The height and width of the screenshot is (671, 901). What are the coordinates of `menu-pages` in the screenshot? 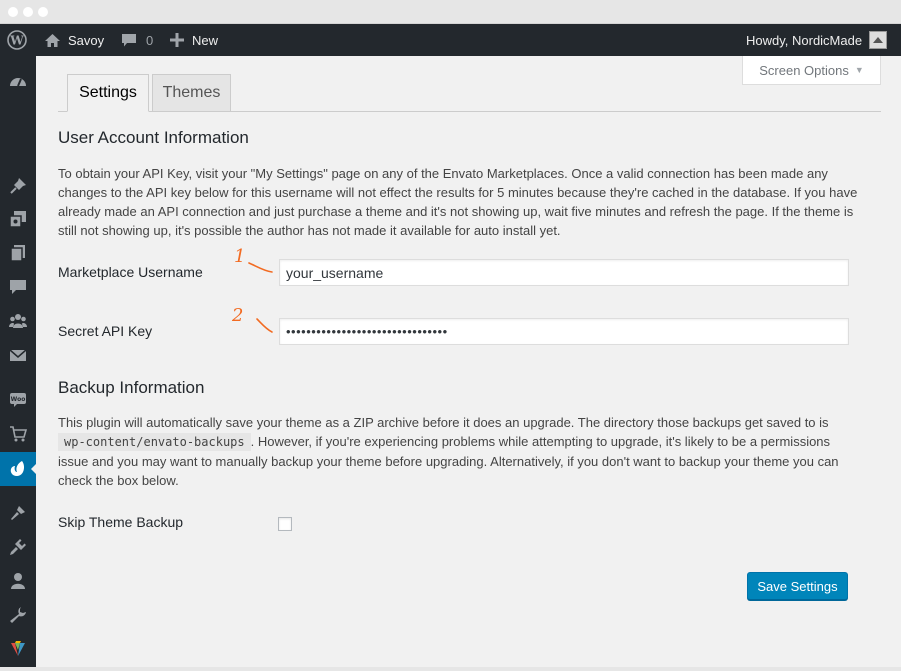 It's located at (18, 253).